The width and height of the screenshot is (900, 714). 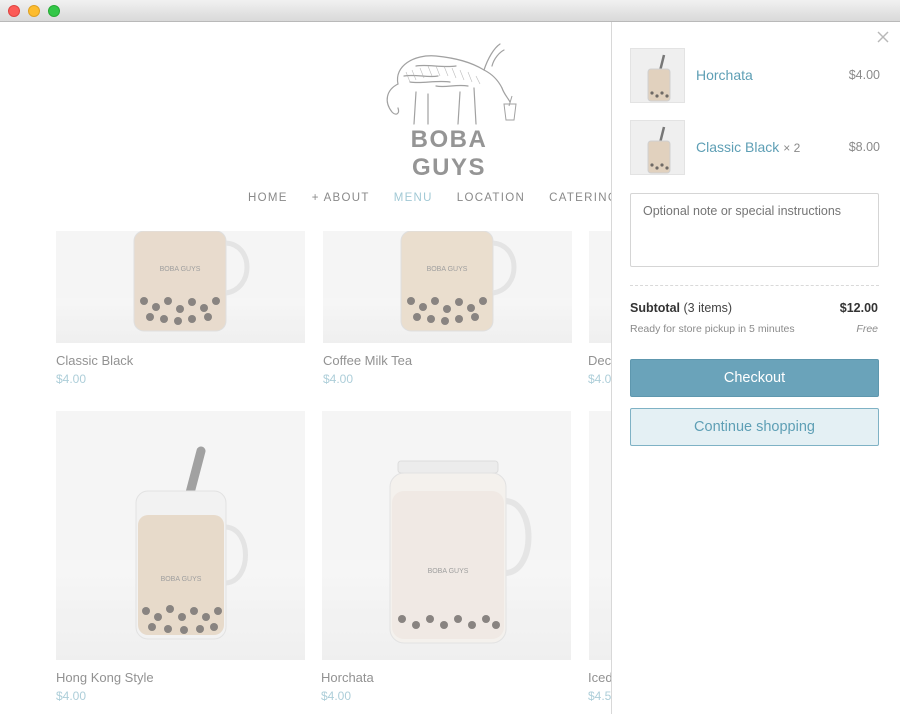 I want to click on pickup-cost: Free, so click(x=867, y=329).